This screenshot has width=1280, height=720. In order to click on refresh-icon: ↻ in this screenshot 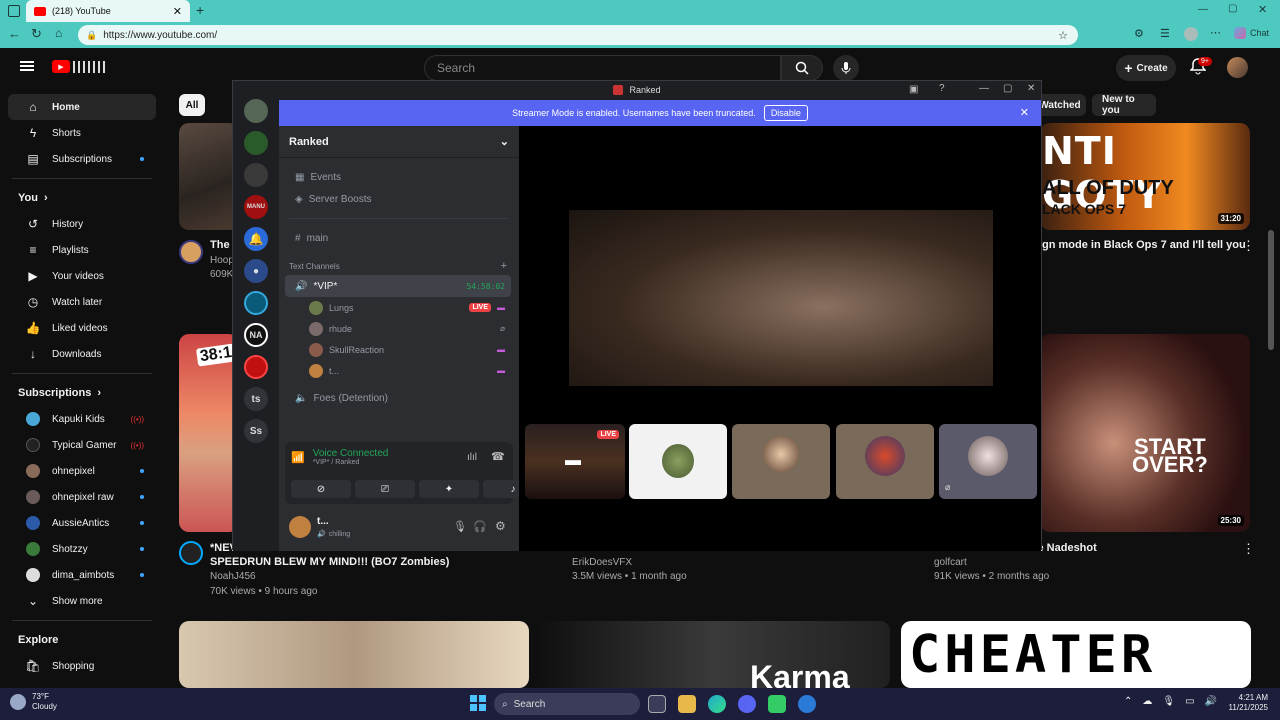, I will do `click(36, 34)`.